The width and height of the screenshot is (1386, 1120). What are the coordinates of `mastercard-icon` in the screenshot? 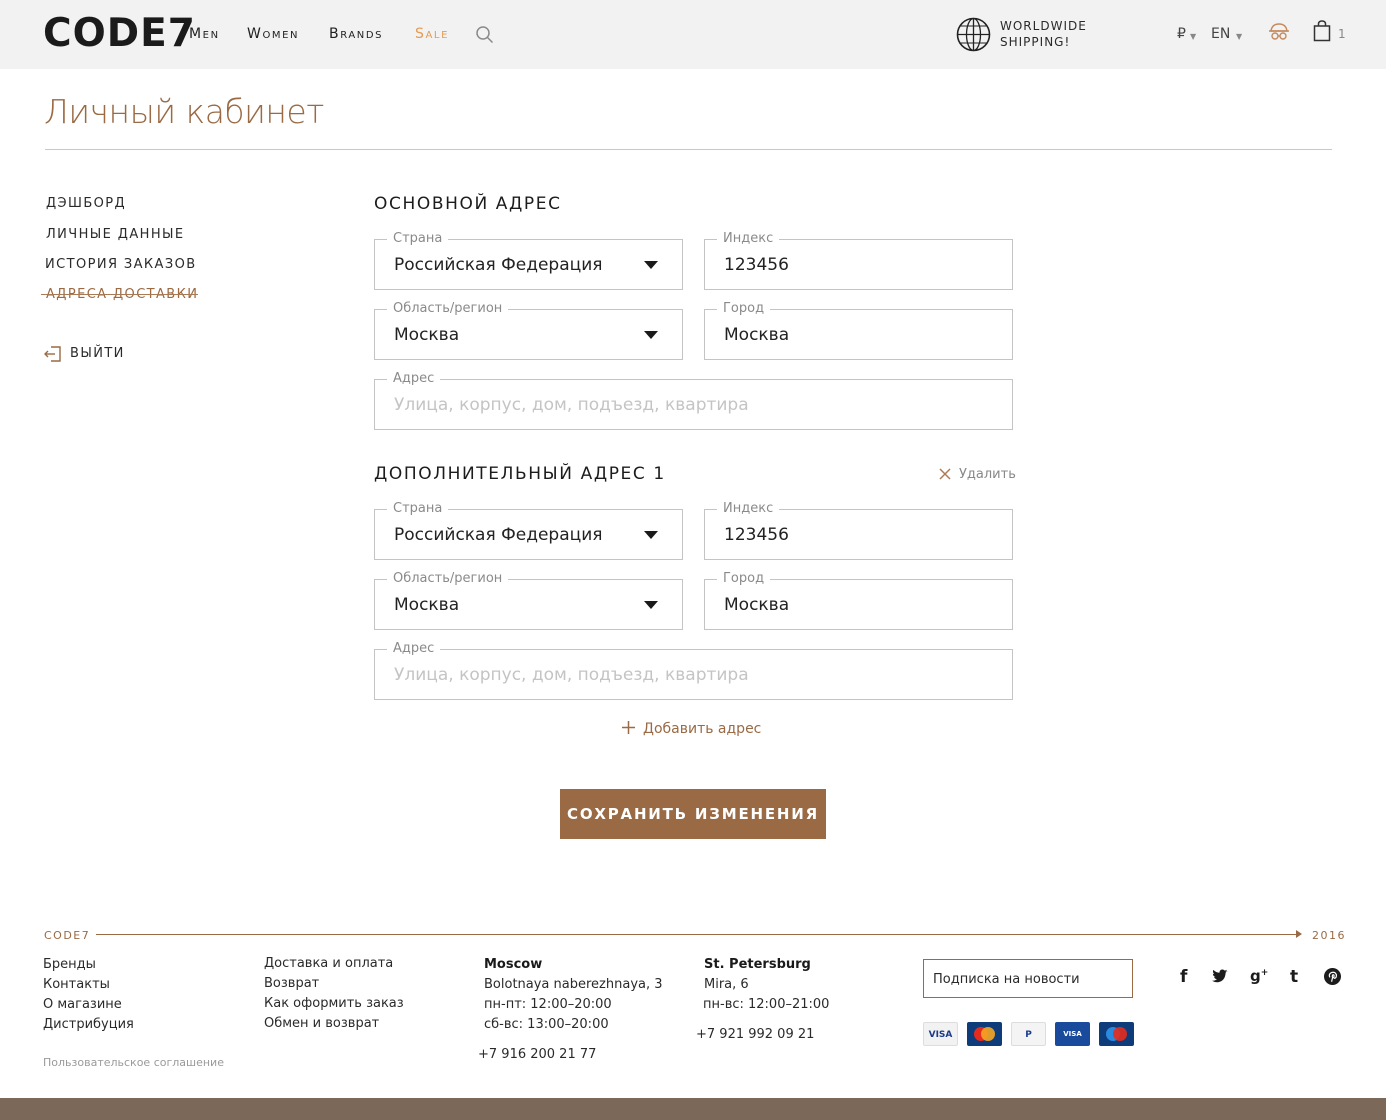 It's located at (984, 1034).